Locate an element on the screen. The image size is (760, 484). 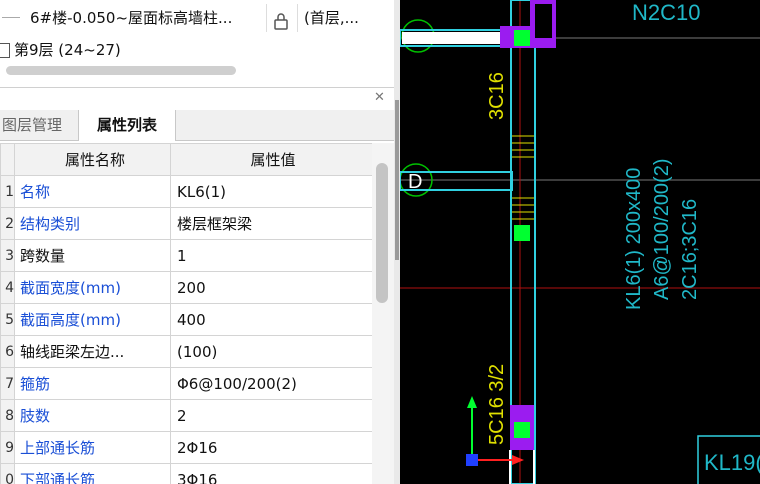
table-header-row: 属性名称 属性值 is located at coordinates (188, 159).